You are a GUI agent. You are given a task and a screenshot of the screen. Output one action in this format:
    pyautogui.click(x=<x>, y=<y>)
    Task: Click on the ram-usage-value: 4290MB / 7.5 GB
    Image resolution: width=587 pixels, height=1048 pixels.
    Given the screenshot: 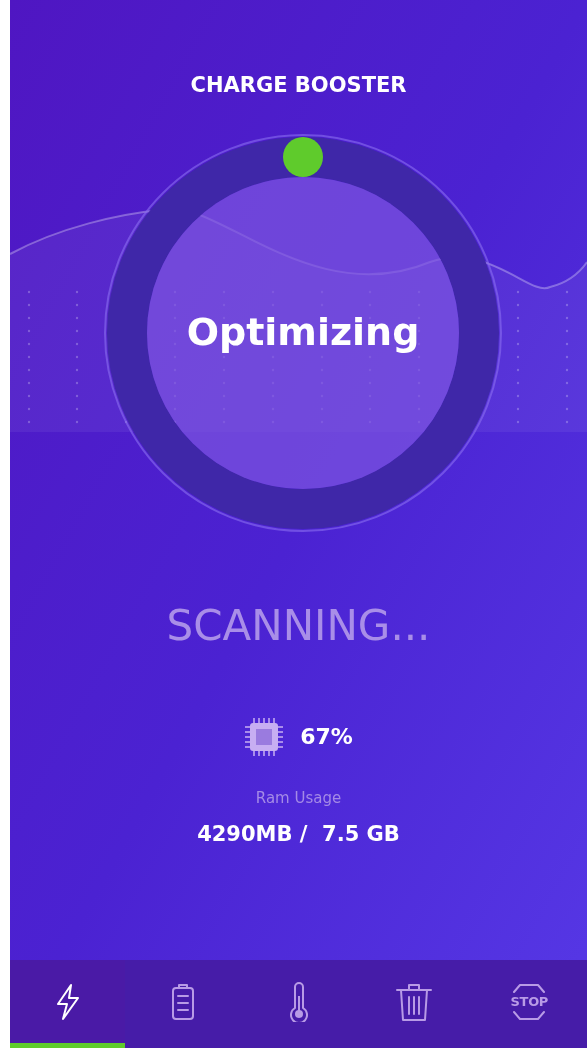 What is the action you would take?
    pyautogui.click(x=298, y=834)
    